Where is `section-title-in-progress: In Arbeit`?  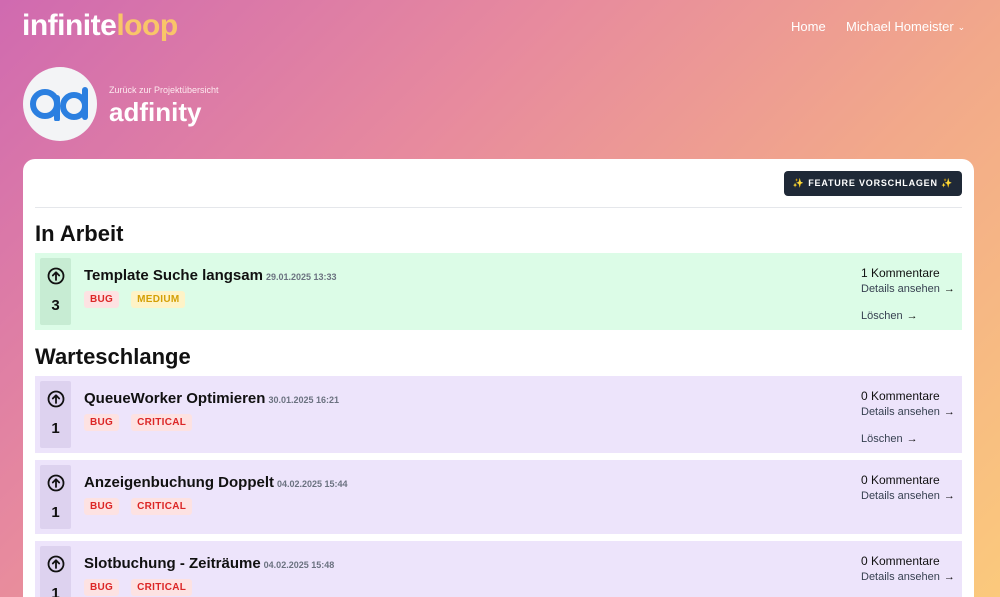
section-title-in-progress: In Arbeit is located at coordinates (79, 233).